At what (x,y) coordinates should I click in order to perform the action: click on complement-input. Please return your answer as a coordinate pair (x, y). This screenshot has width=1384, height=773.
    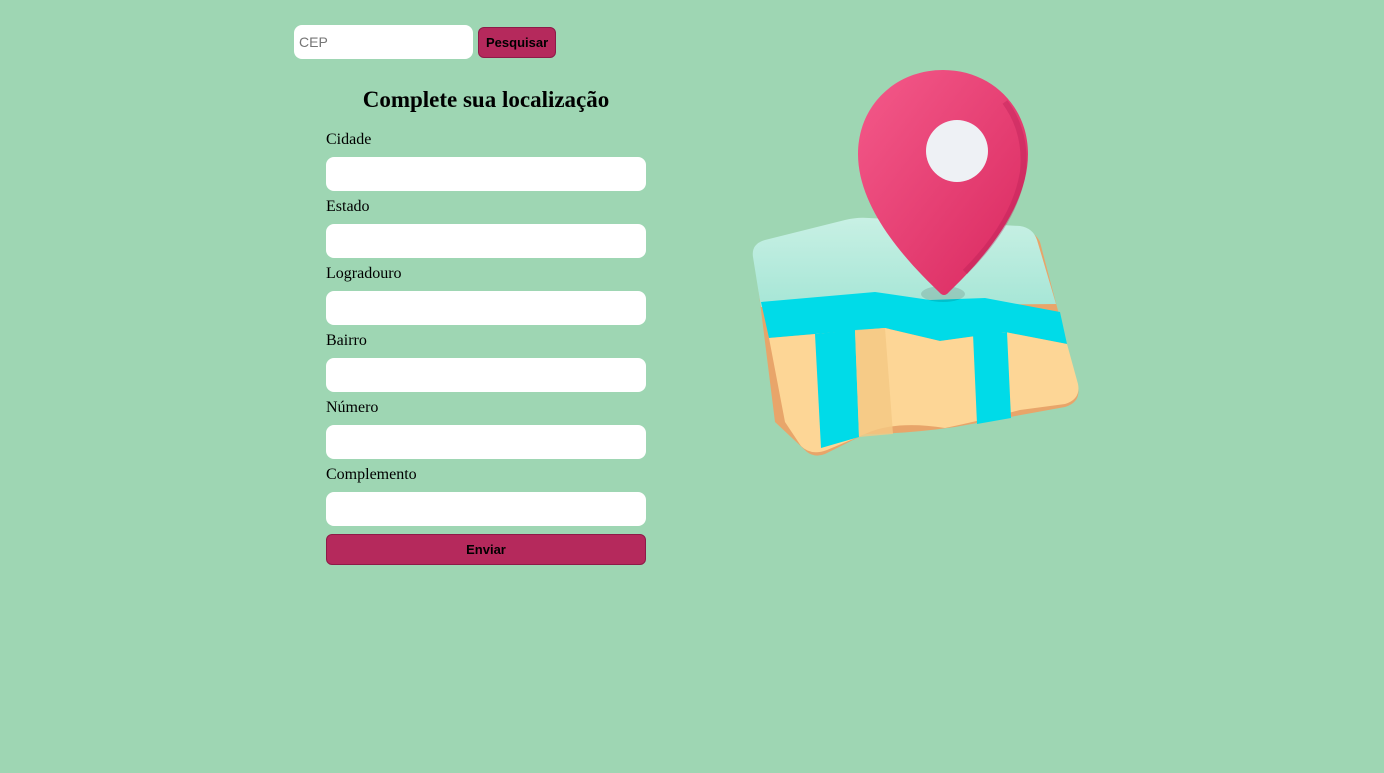
    Looking at the image, I should click on (486, 509).